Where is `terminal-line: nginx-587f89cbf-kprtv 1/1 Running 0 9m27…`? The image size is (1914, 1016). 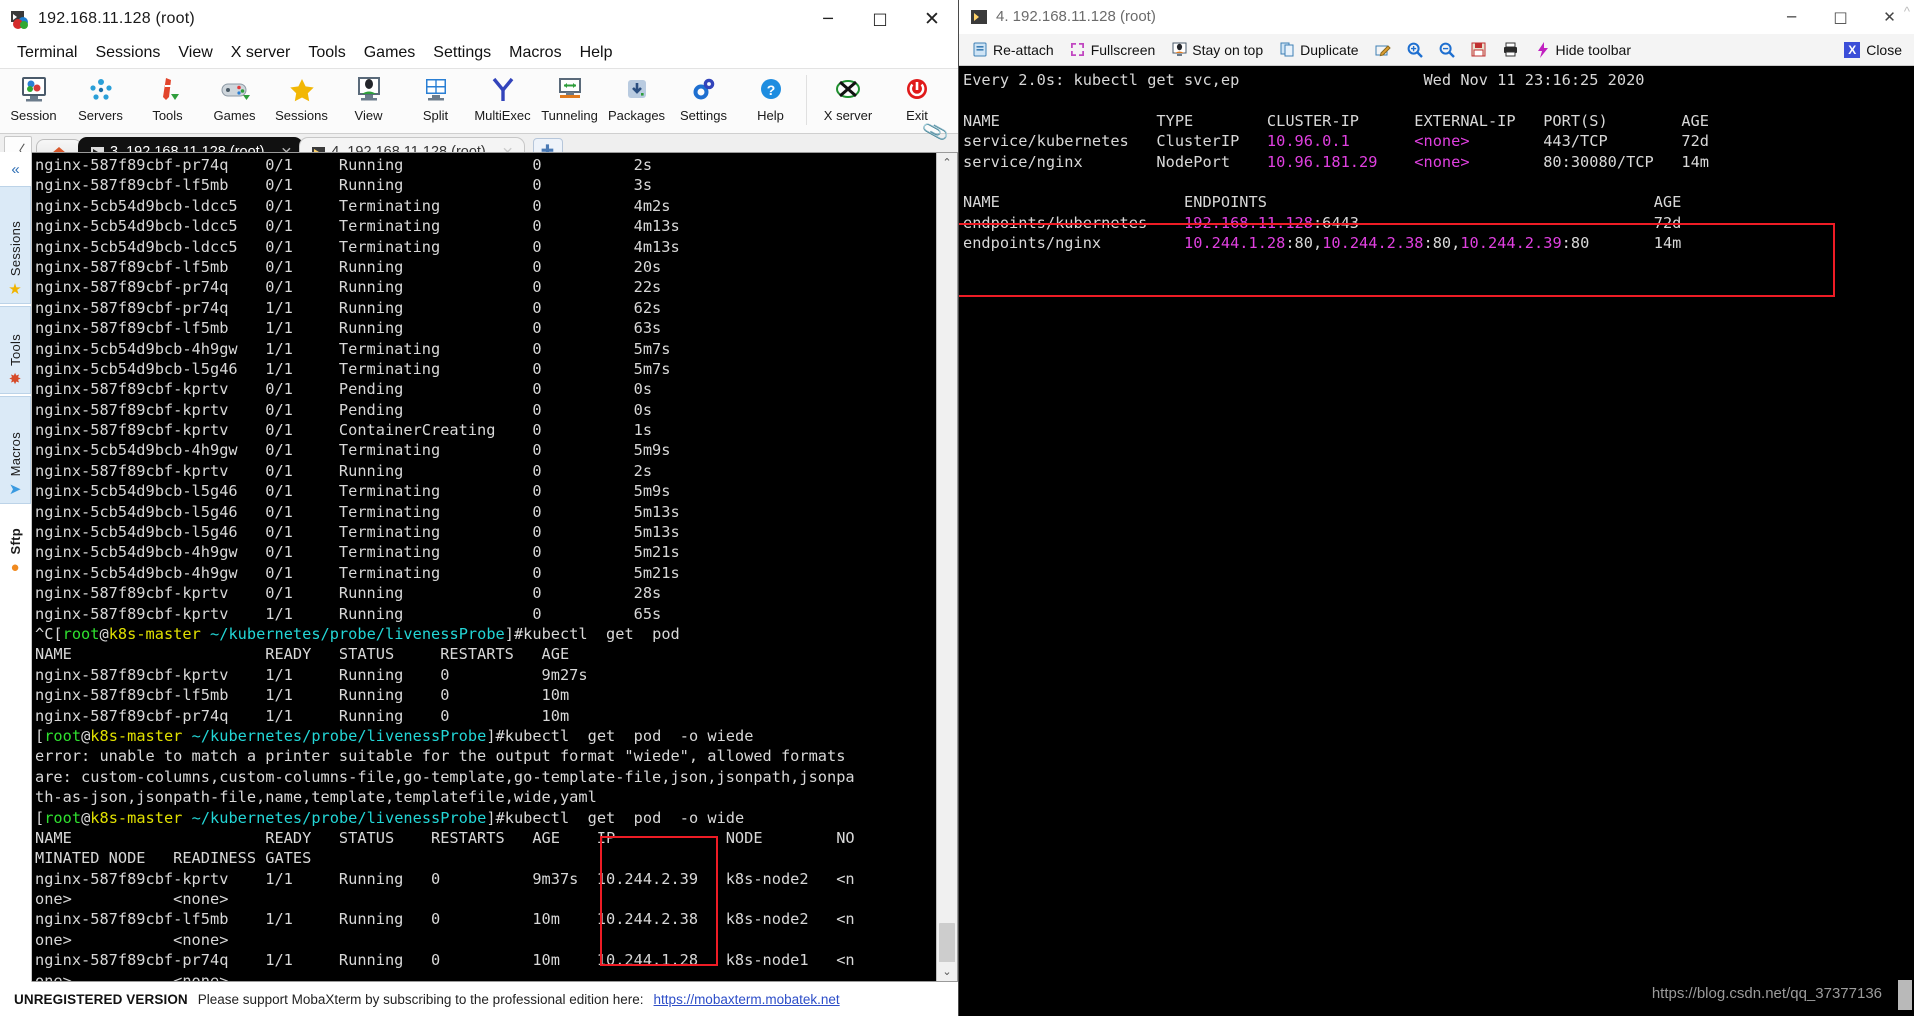 terminal-line: nginx-587f89cbf-kprtv 1/1 Running 0 9m27… is located at coordinates (311, 674).